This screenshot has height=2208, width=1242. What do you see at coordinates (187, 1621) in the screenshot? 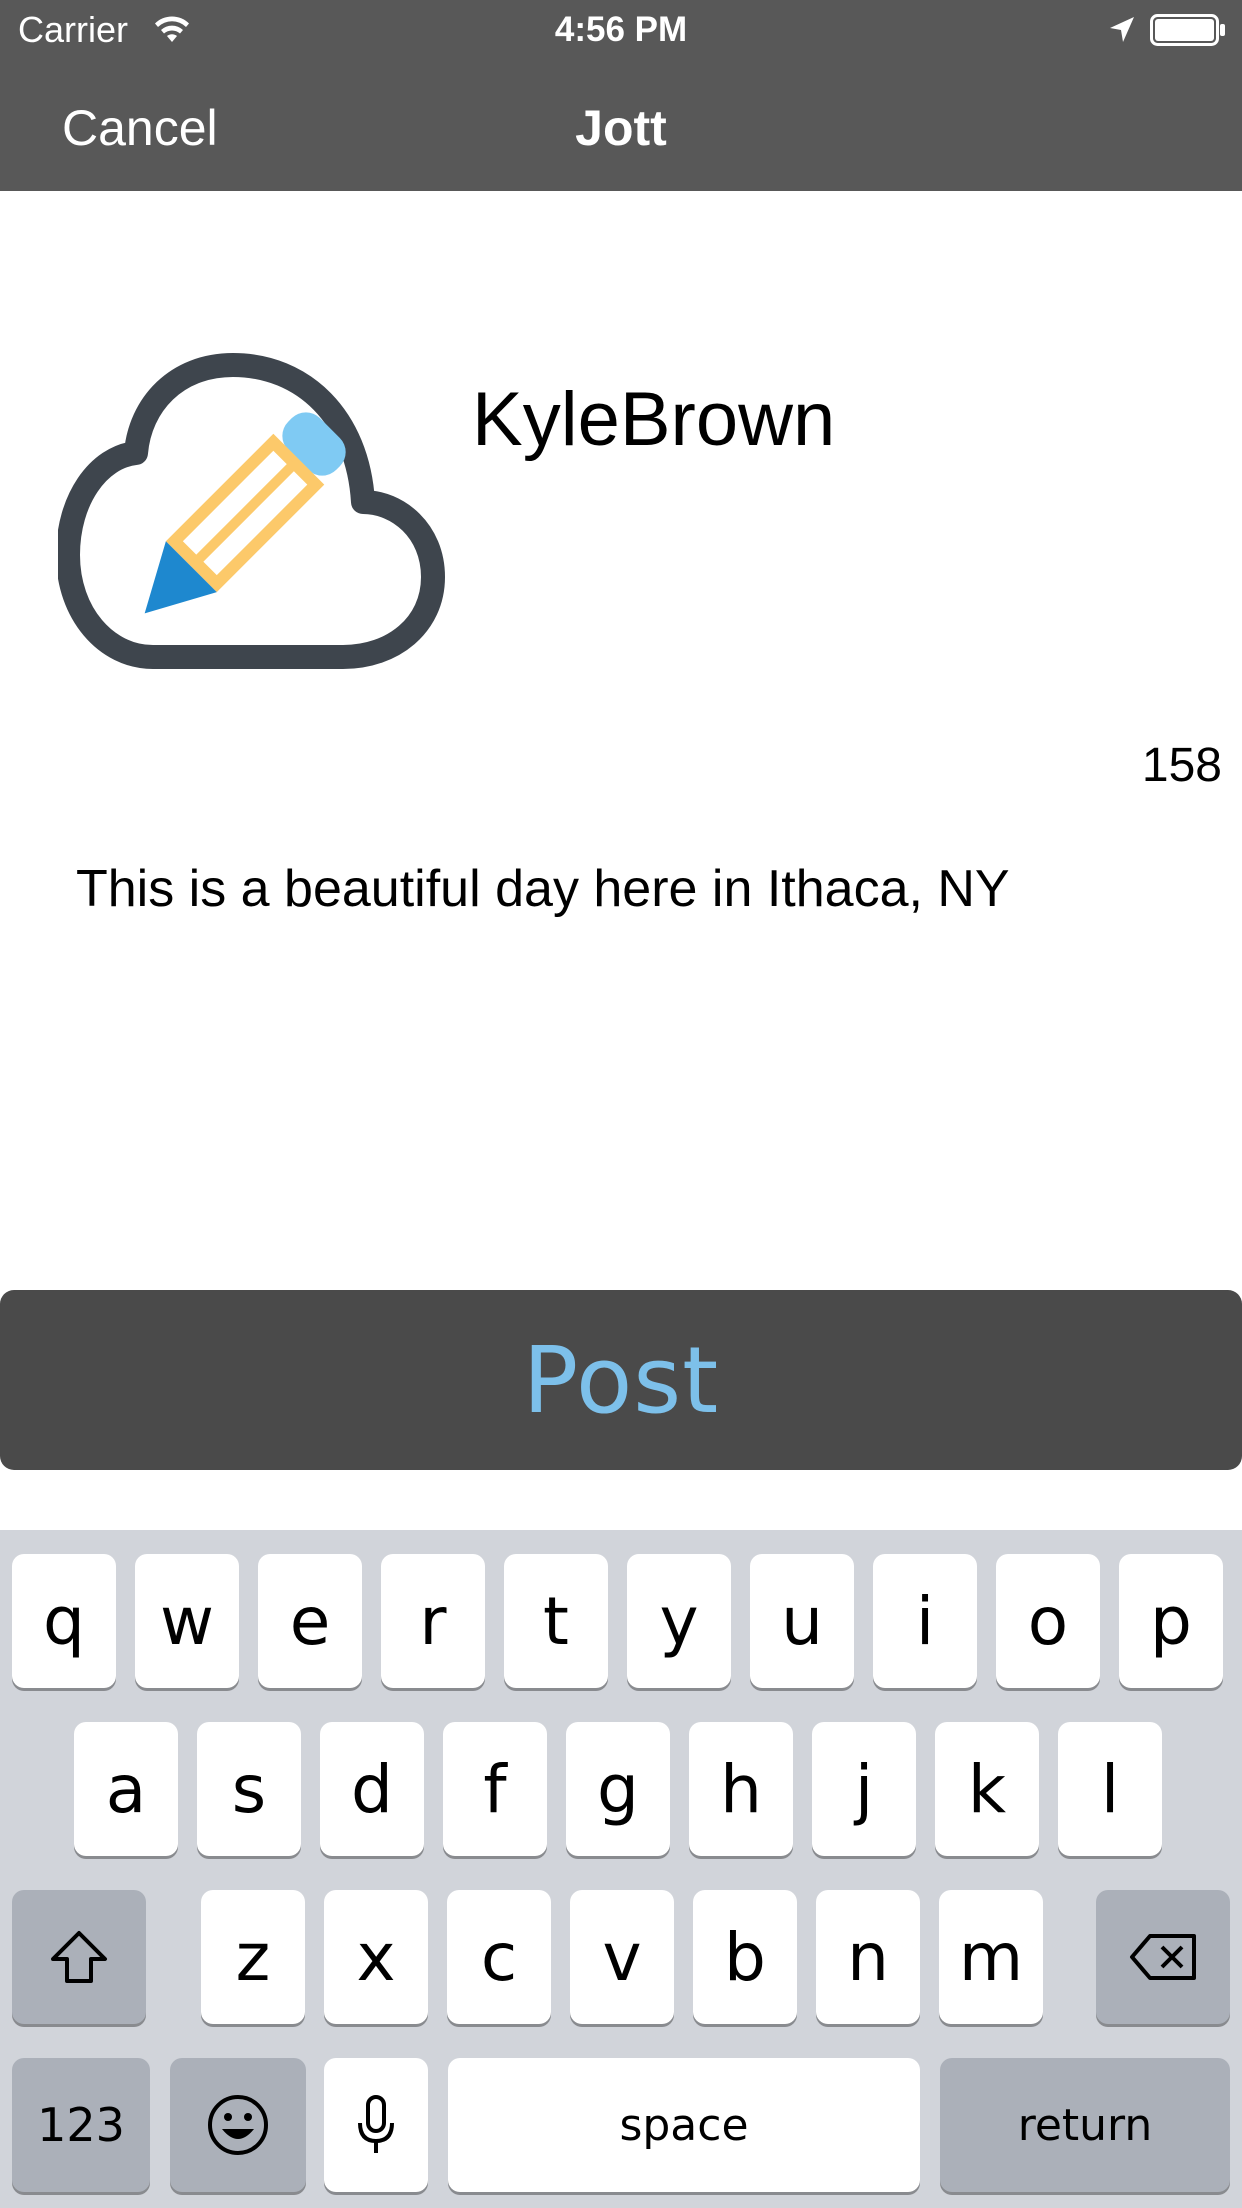
I see `key-w: w` at bounding box center [187, 1621].